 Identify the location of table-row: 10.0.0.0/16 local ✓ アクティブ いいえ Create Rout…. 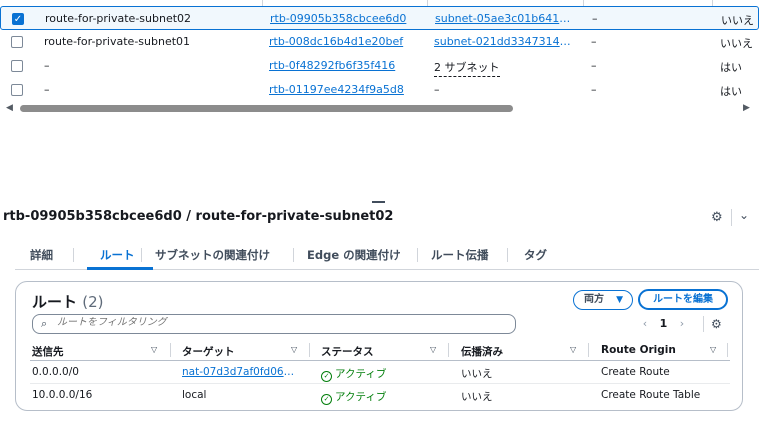
(380, 395).